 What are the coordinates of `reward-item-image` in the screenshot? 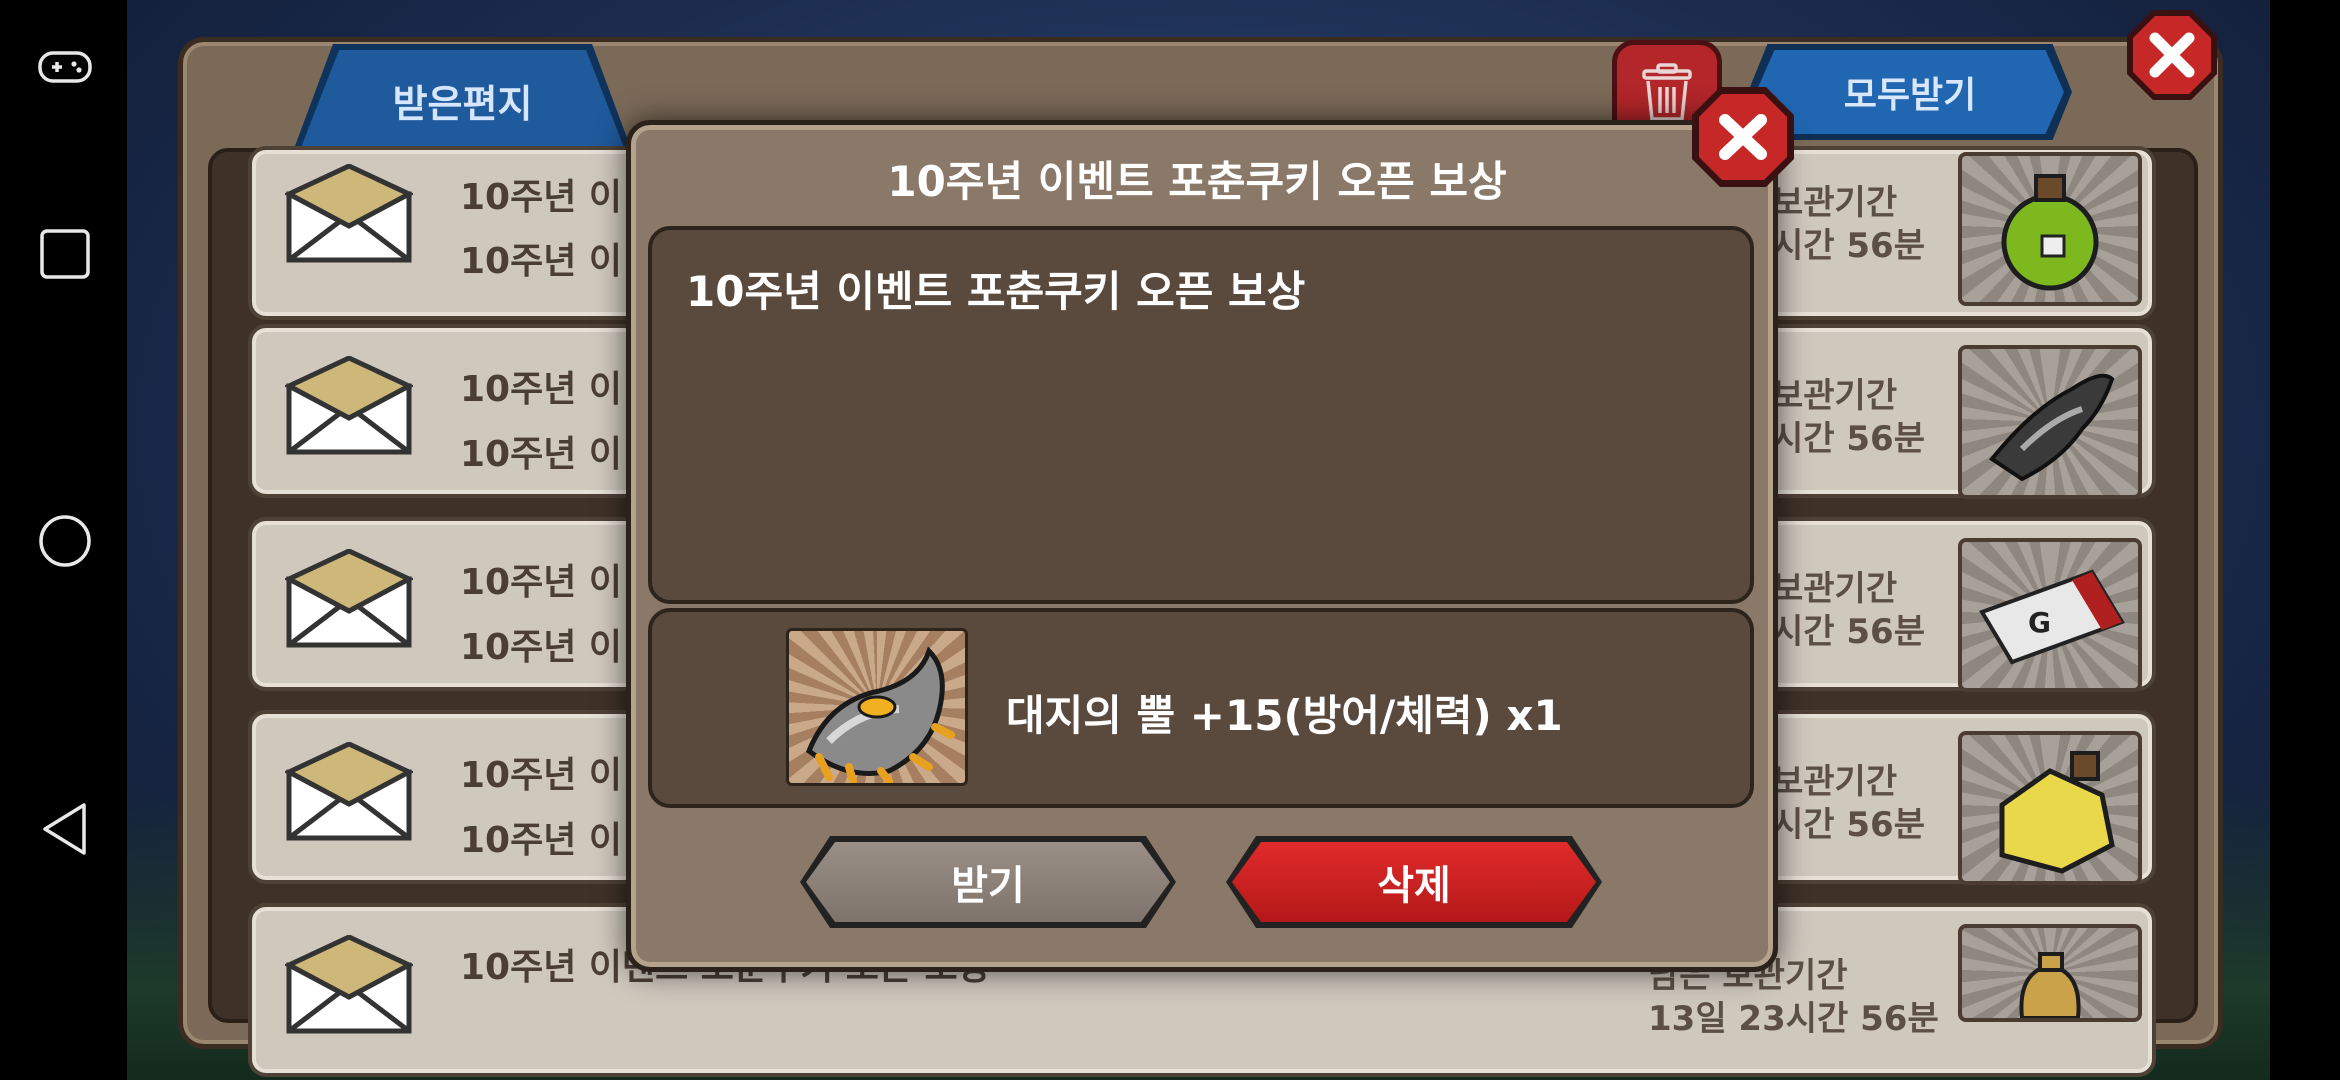 It's located at (877, 707).